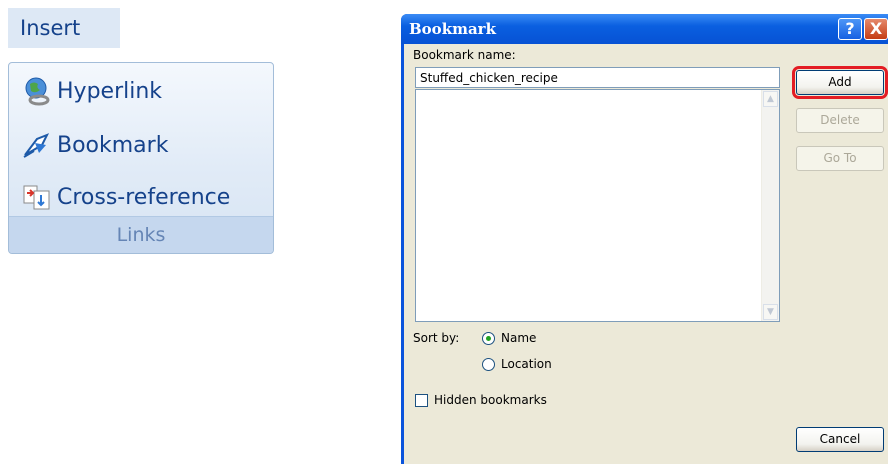 The image size is (888, 464). I want to click on radio-selected-icon, so click(488, 338).